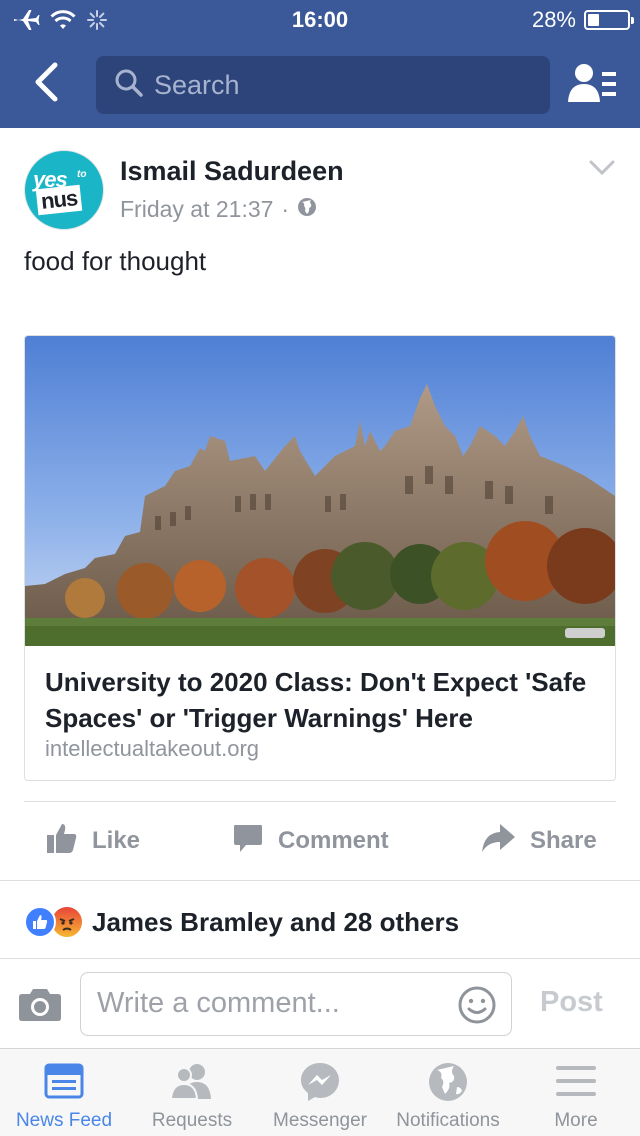 The width and height of the screenshot is (640, 1136). I want to click on search-placeholder: Search, so click(197, 84).